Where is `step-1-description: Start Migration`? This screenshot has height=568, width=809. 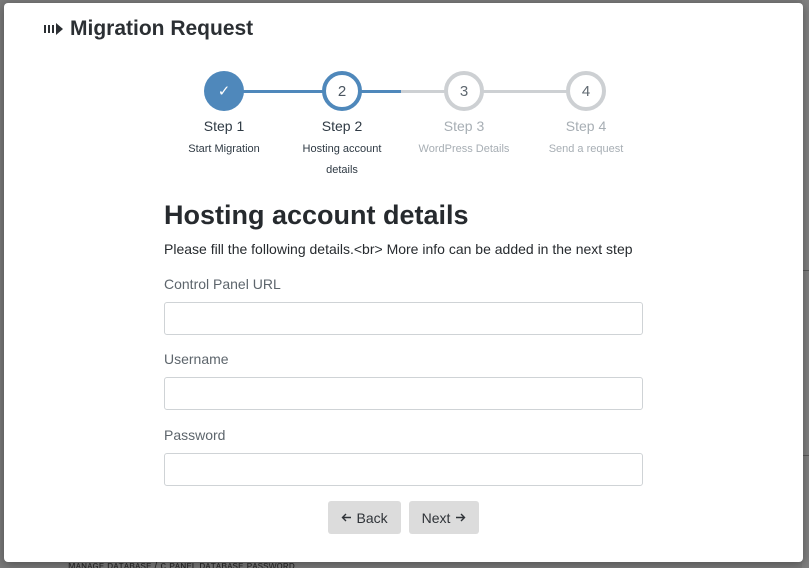
step-1-description: Start Migration is located at coordinates (224, 149).